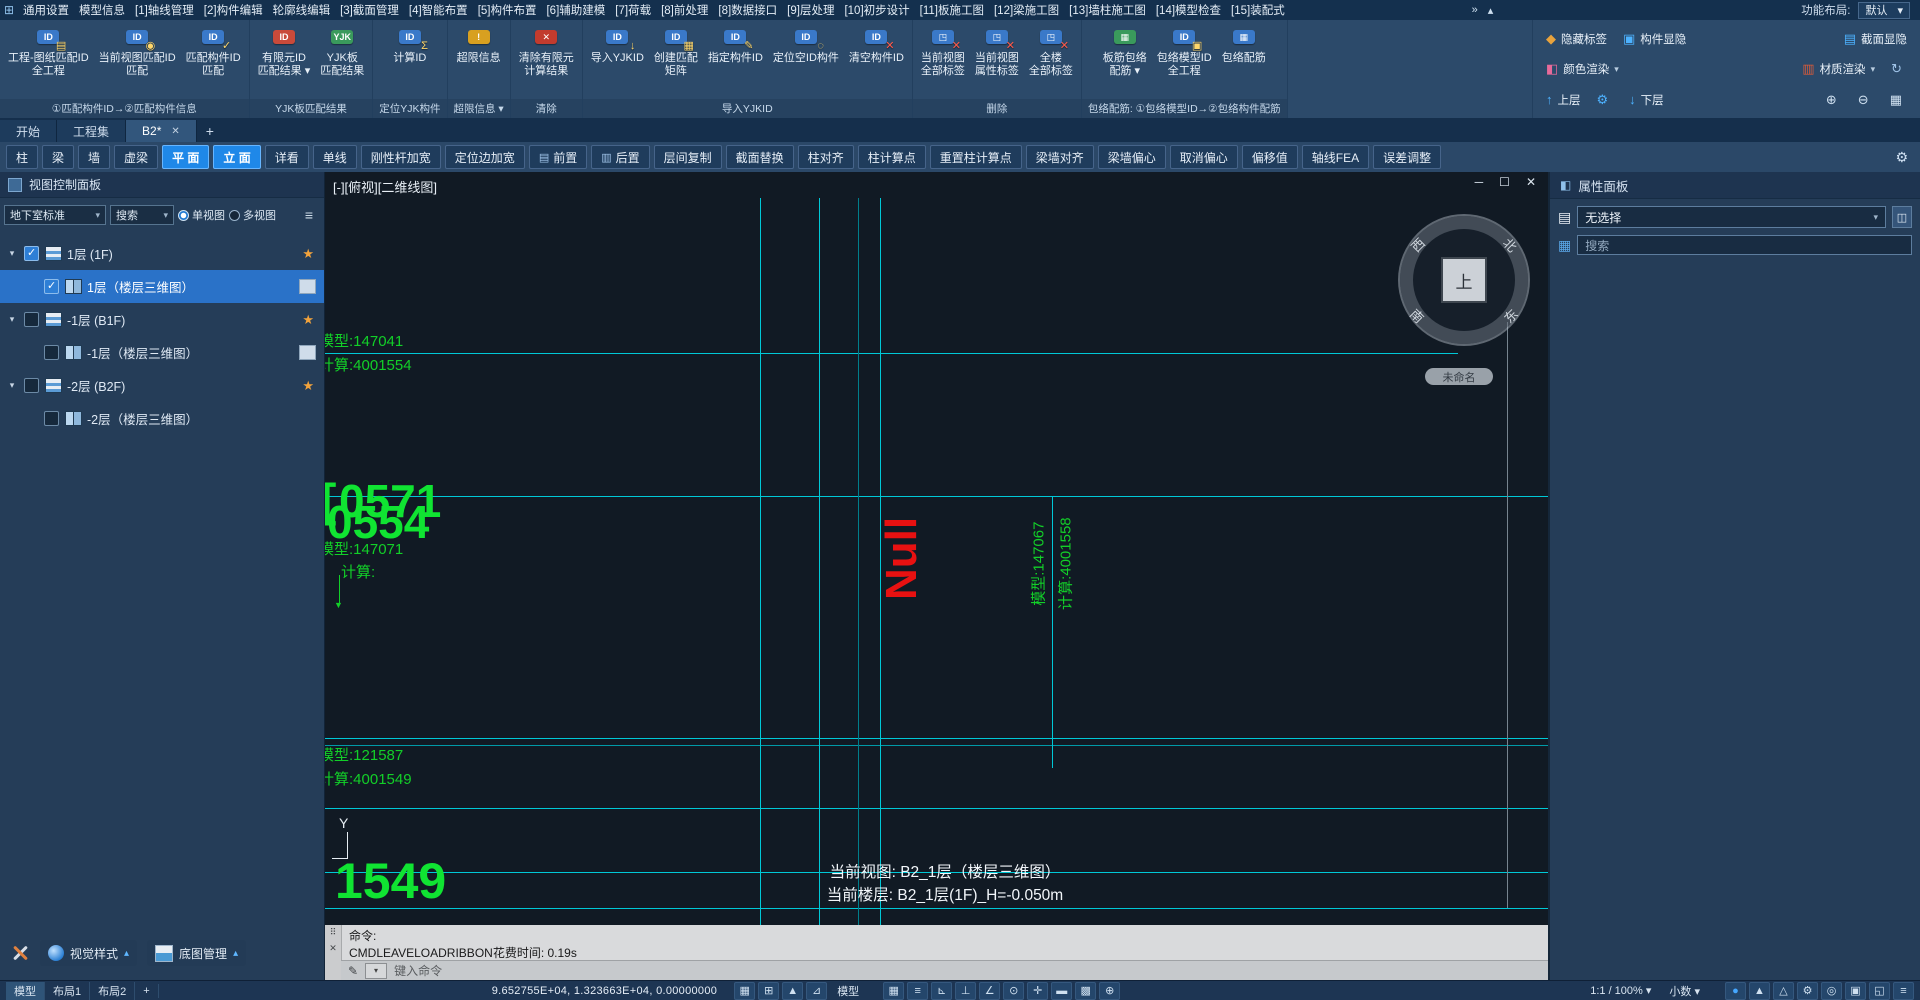  Describe the element at coordinates (1475, 10) in the screenshot. I see `ribbon-overflow-icon: »` at that location.